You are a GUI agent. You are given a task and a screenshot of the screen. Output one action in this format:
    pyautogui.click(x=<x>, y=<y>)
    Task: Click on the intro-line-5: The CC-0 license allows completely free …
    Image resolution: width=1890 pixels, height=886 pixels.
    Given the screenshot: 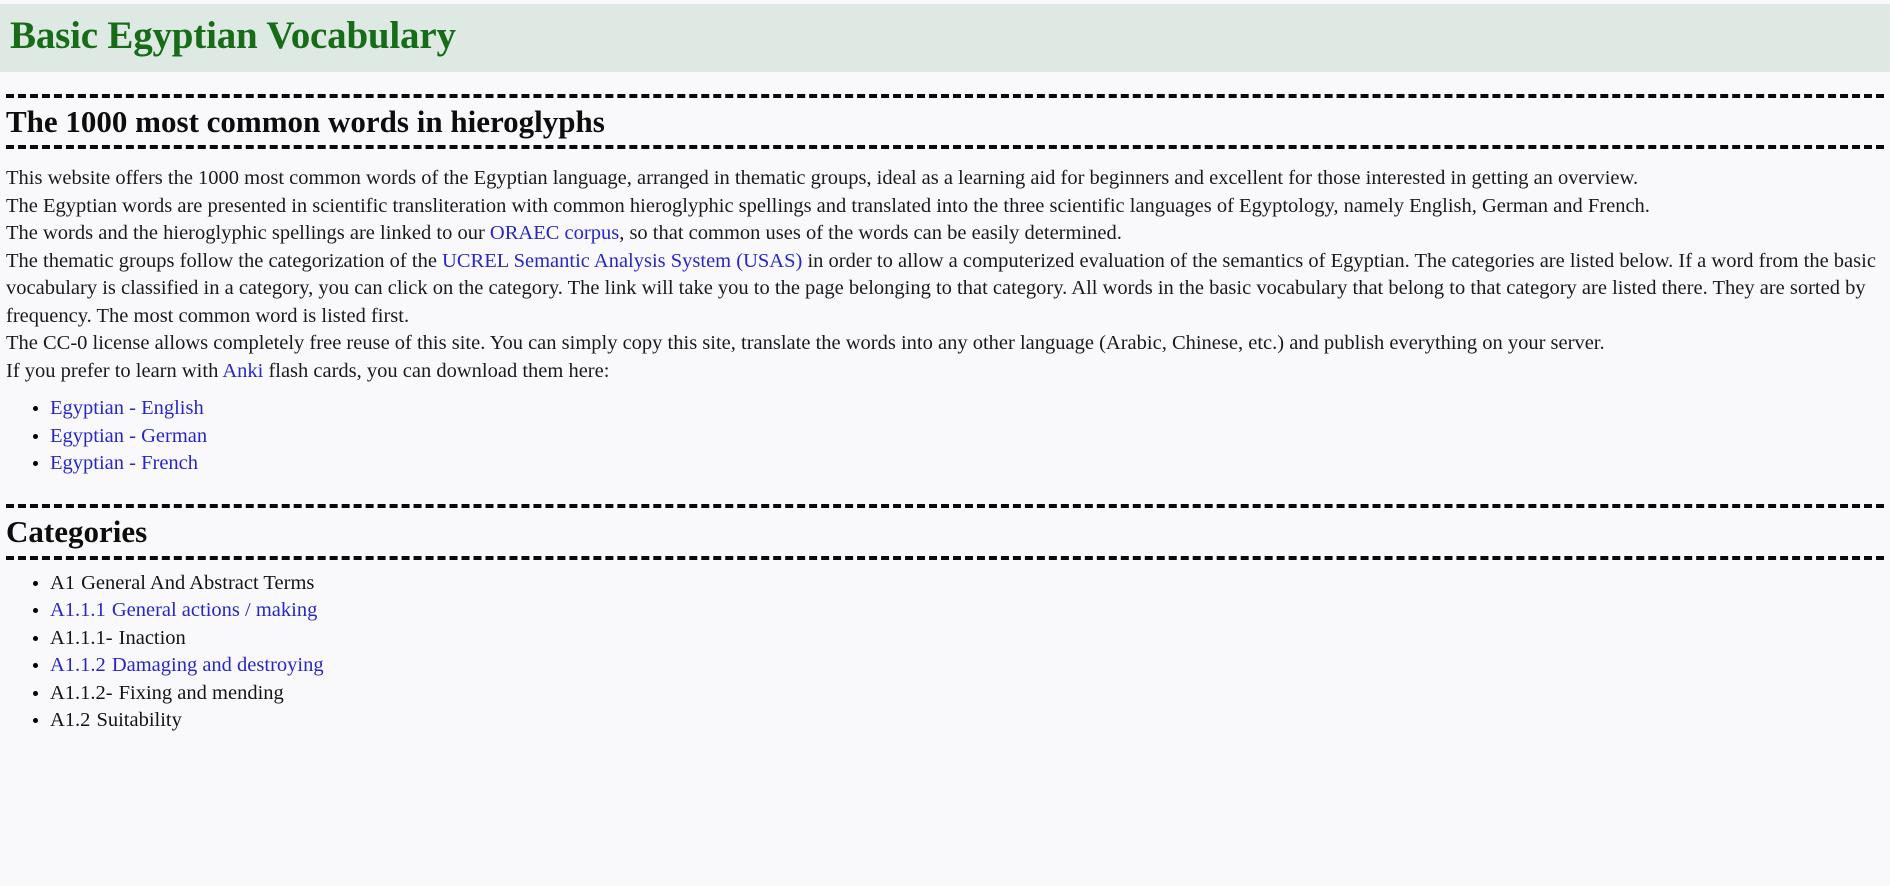 What is the action you would take?
    pyautogui.click(x=805, y=343)
    